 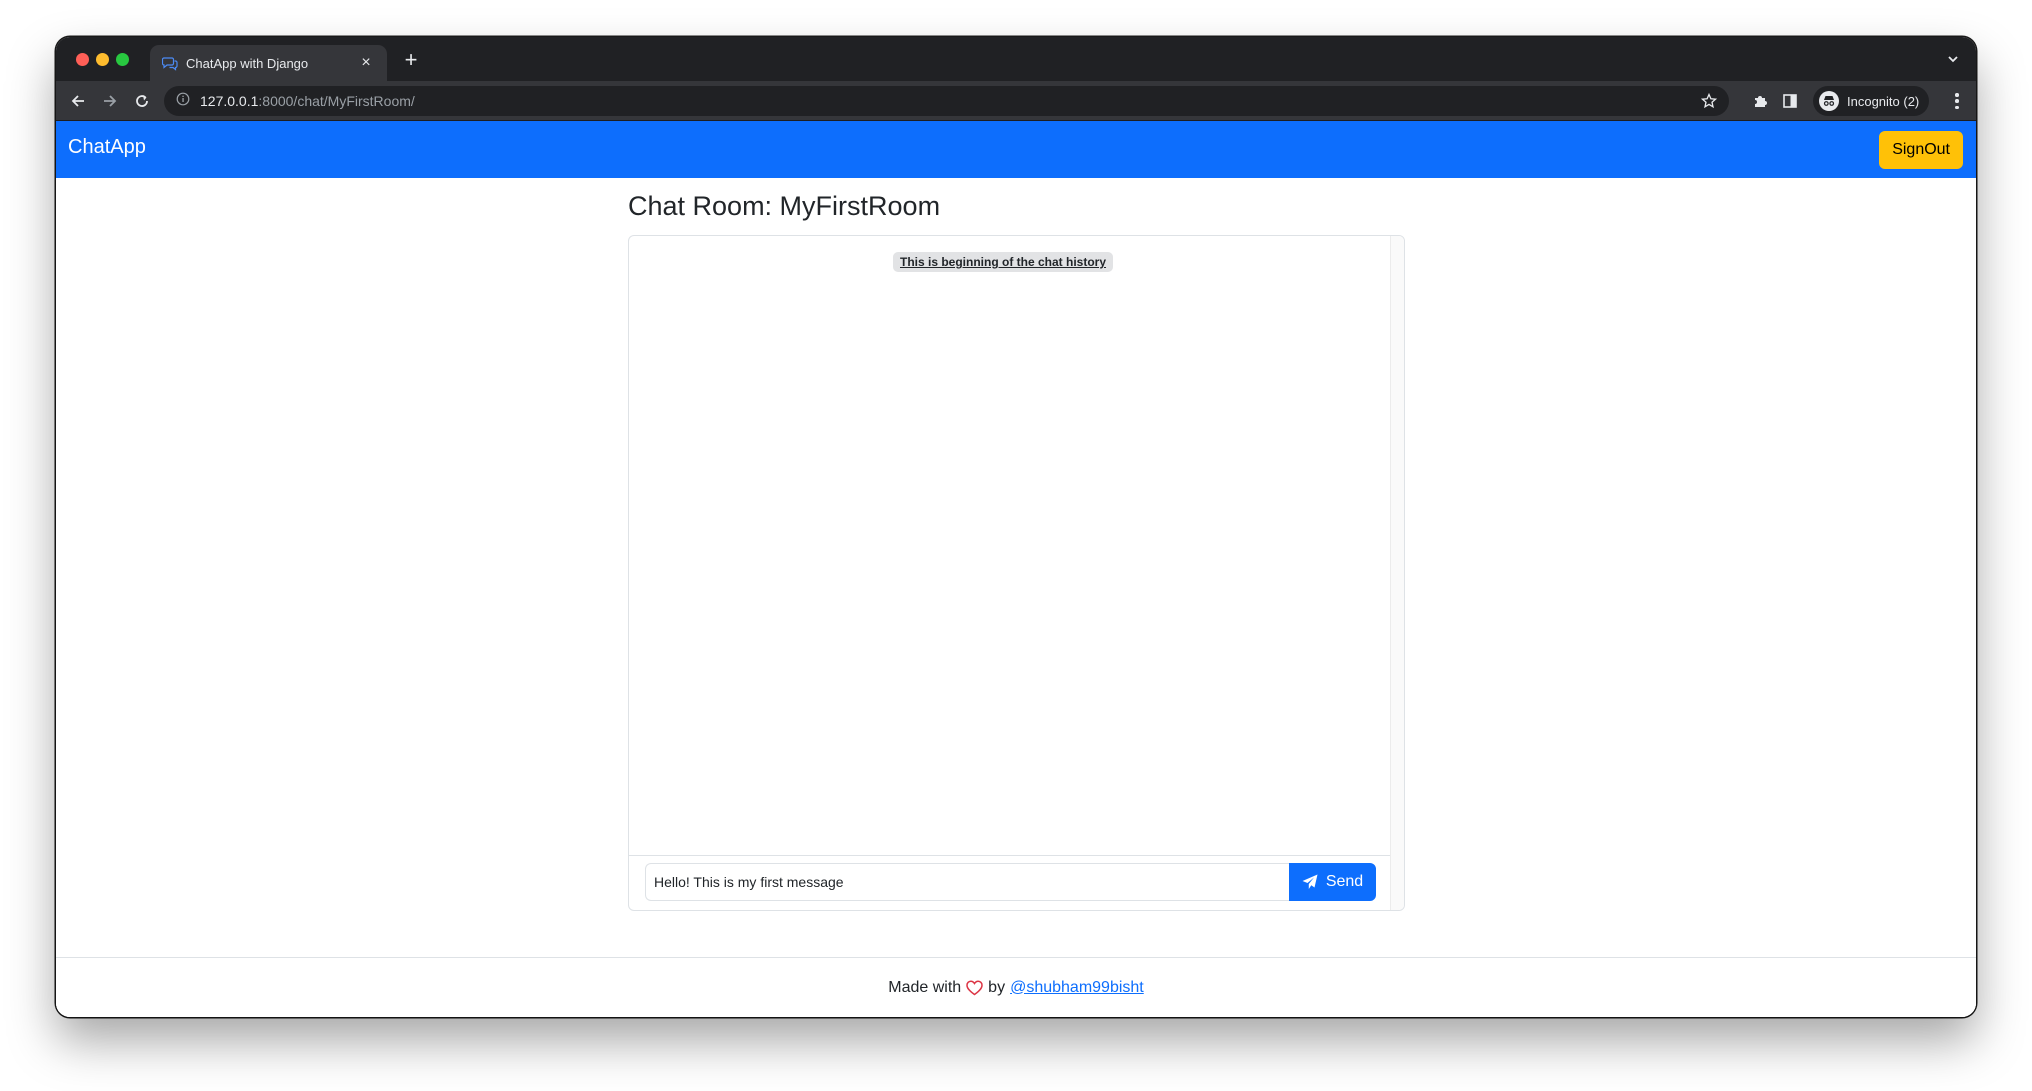 I want to click on chat-bubbles-icon, so click(x=170, y=63).